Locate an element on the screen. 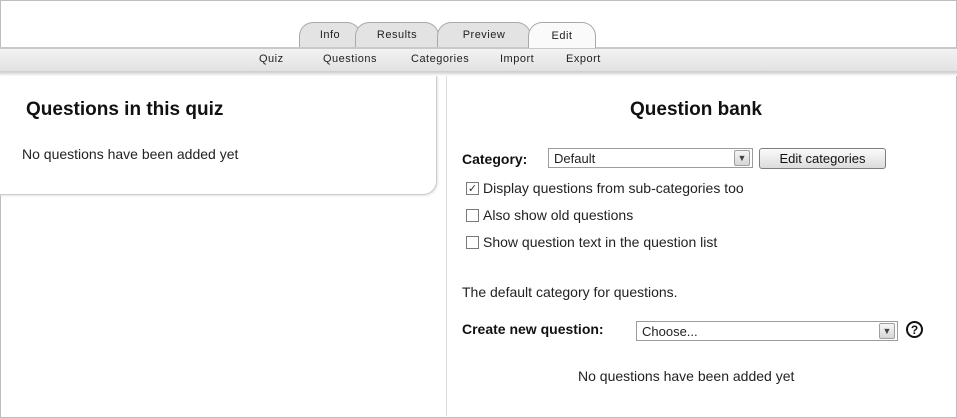 This screenshot has width=957, height=418. old-questions-option: Also show old questions is located at coordinates (549, 215).